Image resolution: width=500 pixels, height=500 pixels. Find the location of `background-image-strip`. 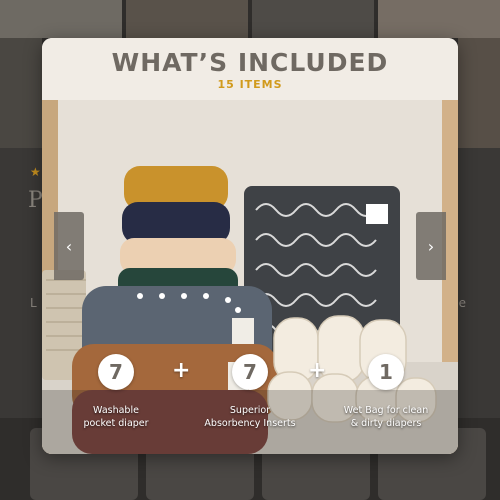

background-image-strip is located at coordinates (250, 19).